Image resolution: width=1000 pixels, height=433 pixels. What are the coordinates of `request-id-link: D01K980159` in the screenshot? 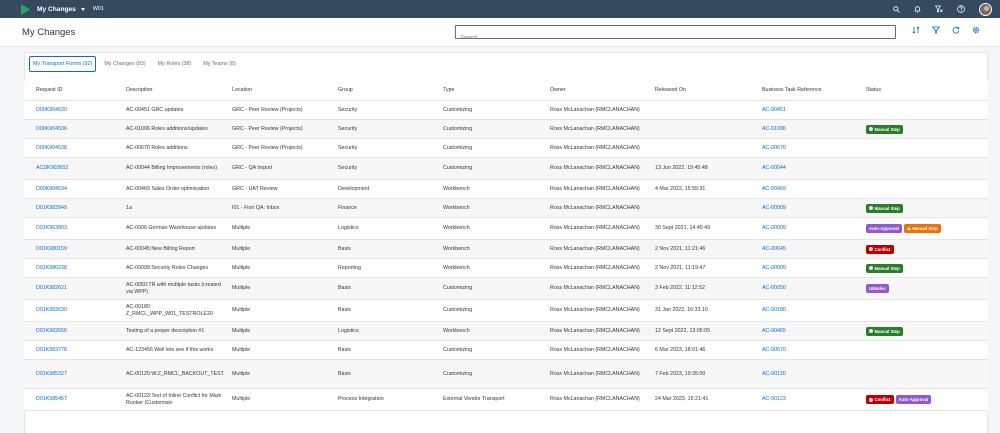 It's located at (75, 249).